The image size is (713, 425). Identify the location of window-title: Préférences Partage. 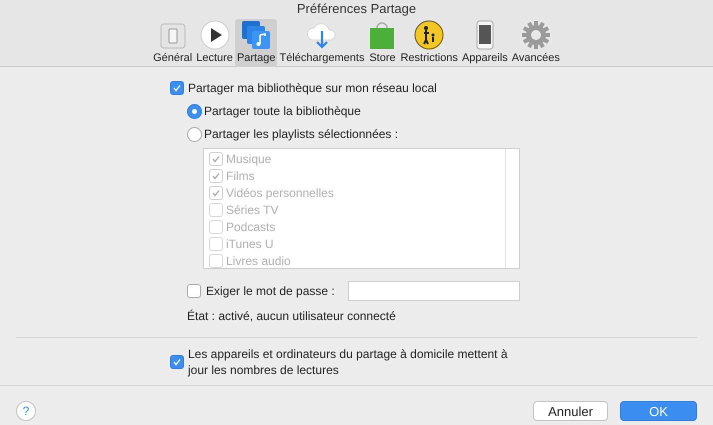
(356, 9).